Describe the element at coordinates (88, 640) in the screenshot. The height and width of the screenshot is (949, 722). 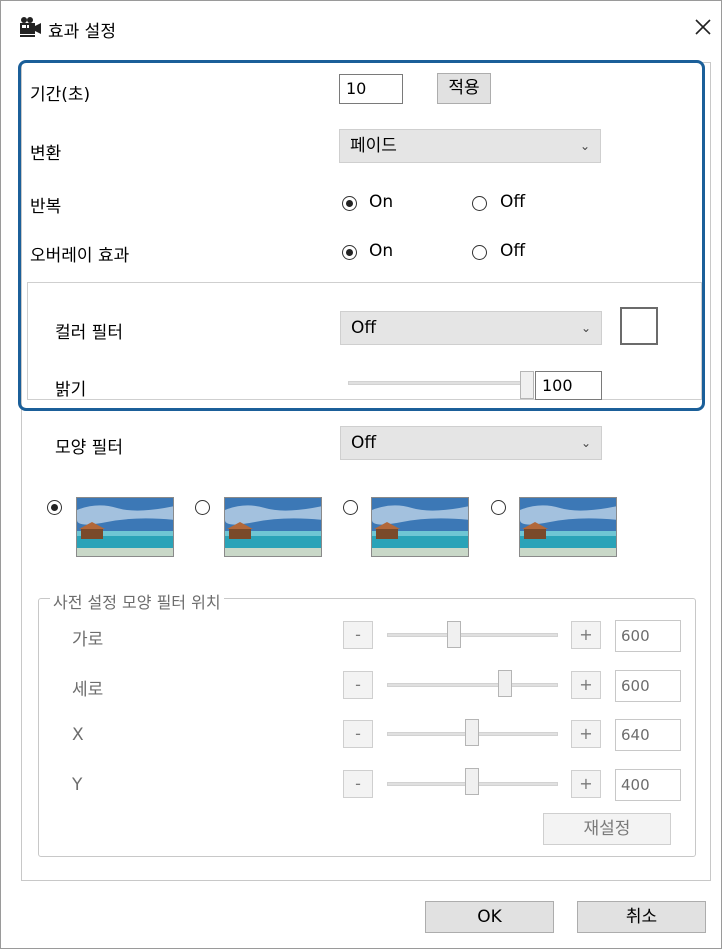
I see `width-label: 가로` at that location.